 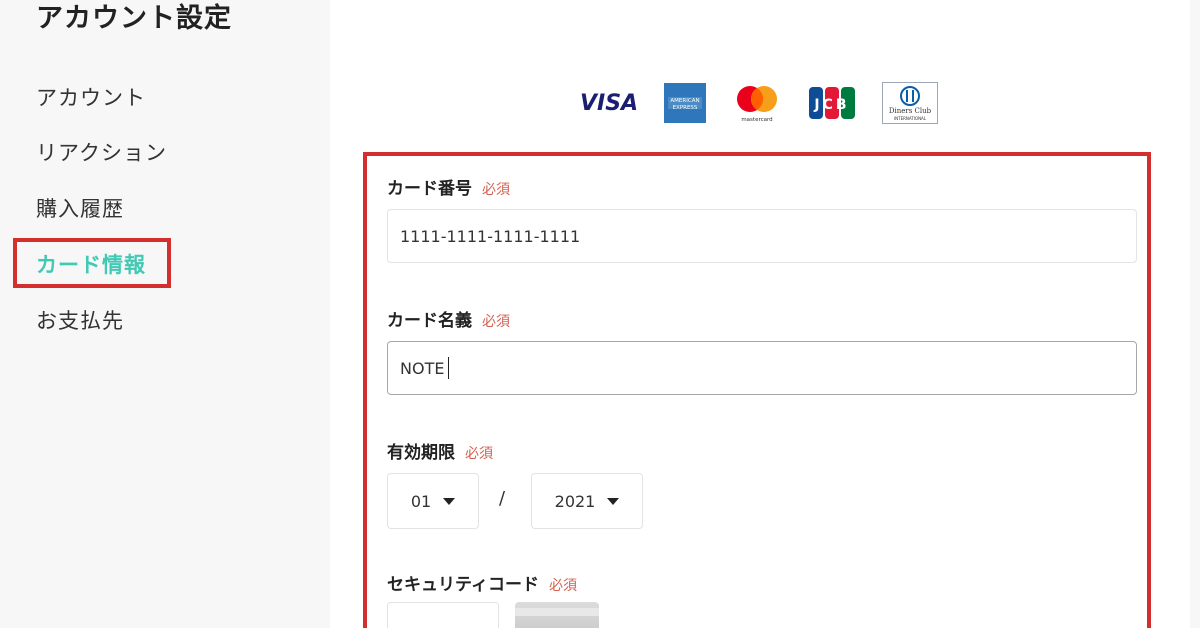 I want to click on svg-text: JCB, so click(x=832, y=105).